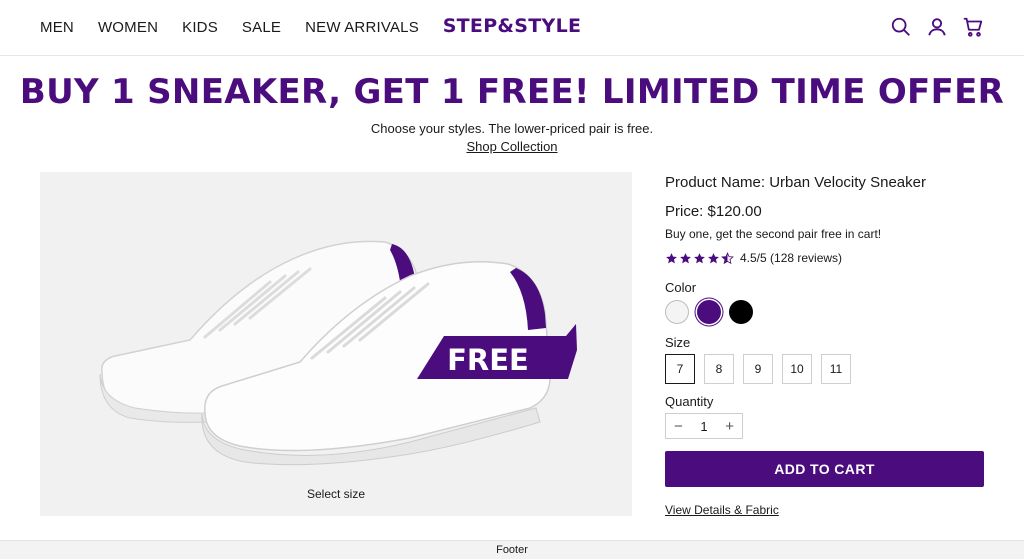 The width and height of the screenshot is (1024, 559). What do you see at coordinates (677, 312) in the screenshot?
I see `color-swatch-white` at bounding box center [677, 312].